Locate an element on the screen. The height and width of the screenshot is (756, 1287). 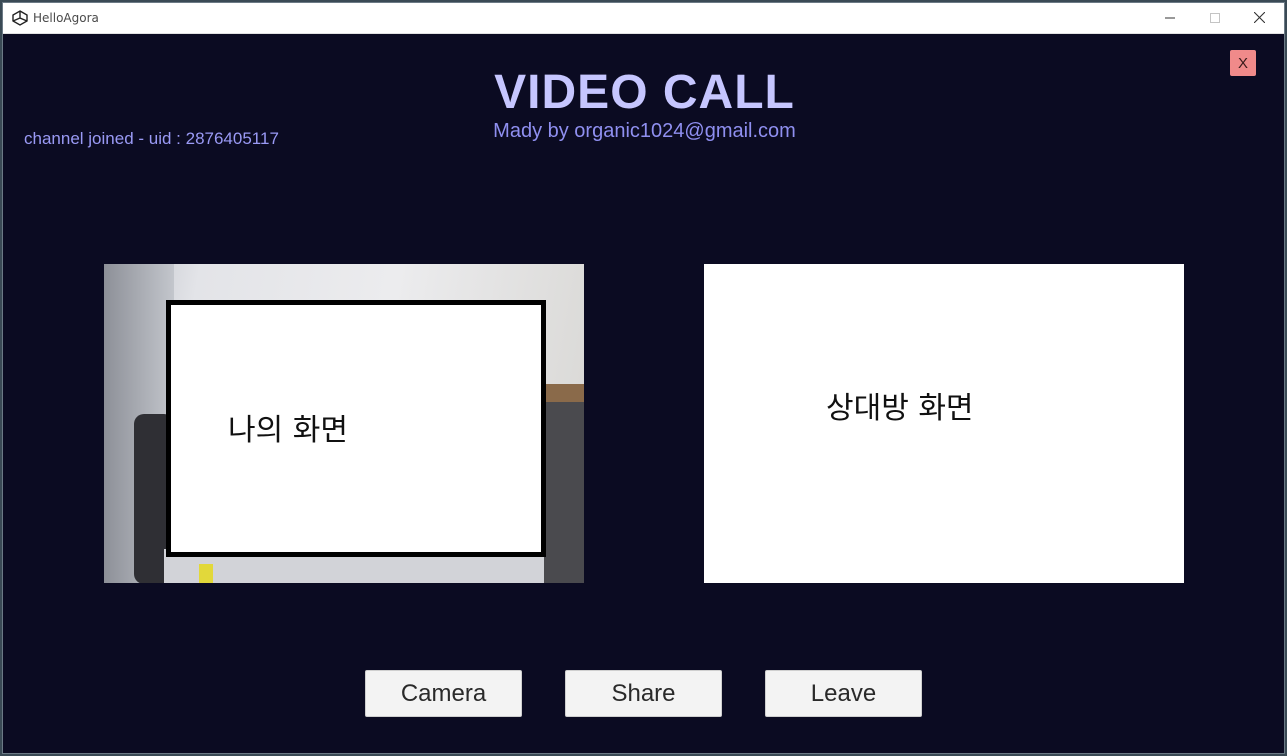
leave-button: Leave is located at coordinates (843, 693).